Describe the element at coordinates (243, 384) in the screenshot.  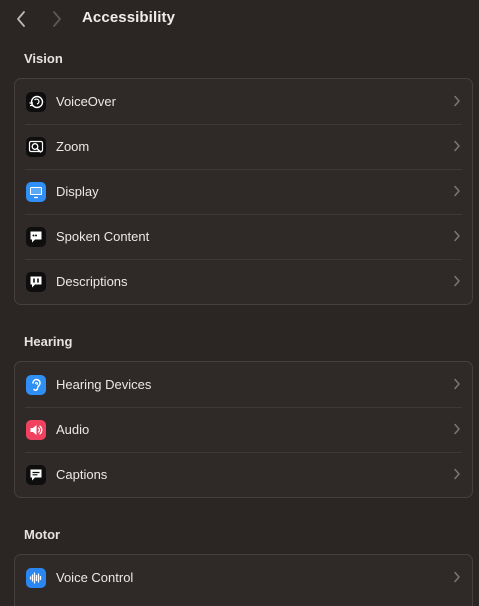
I see `row-hearing-devices: Hearing Devices` at that location.